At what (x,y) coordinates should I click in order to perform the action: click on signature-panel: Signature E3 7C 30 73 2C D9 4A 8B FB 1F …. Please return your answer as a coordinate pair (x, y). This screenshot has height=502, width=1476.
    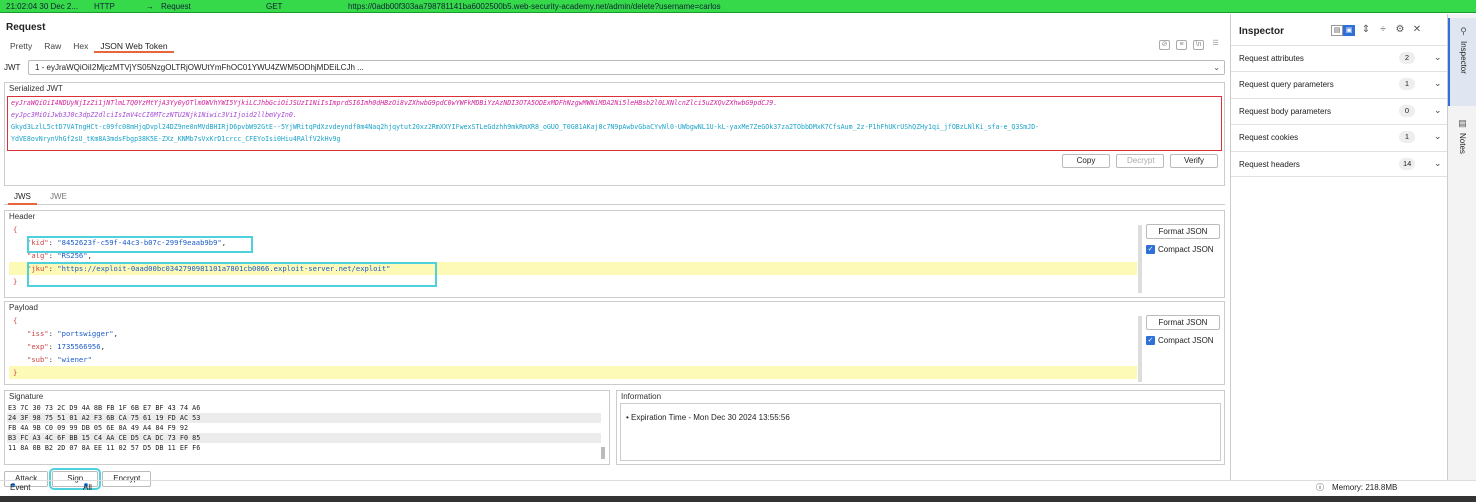
    Looking at the image, I should click on (307, 427).